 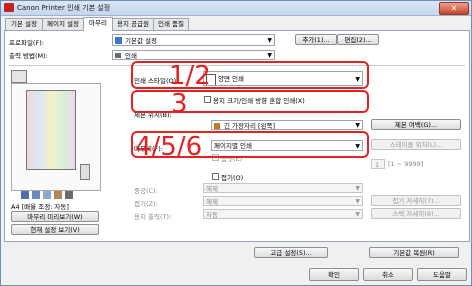 What do you see at coordinates (118, 40) in the screenshot?
I see `profile-icon` at bounding box center [118, 40].